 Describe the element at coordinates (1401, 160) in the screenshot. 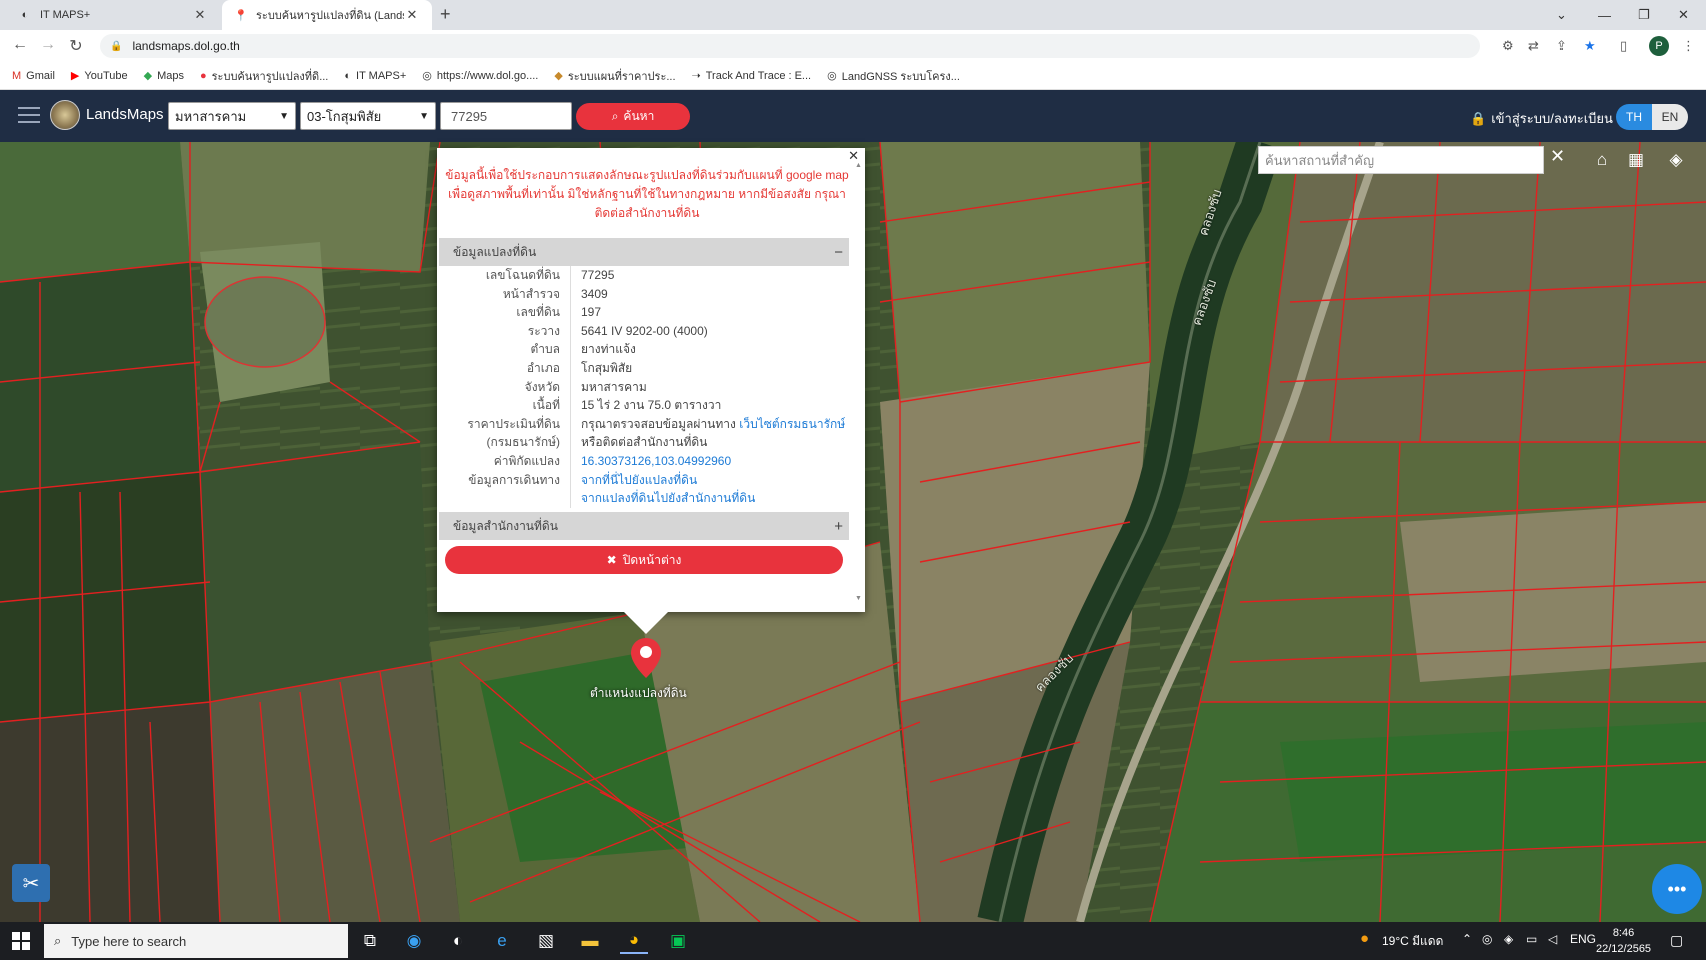

I see `place-search-input: ค้นหาสถานที่สำคัญ` at that location.